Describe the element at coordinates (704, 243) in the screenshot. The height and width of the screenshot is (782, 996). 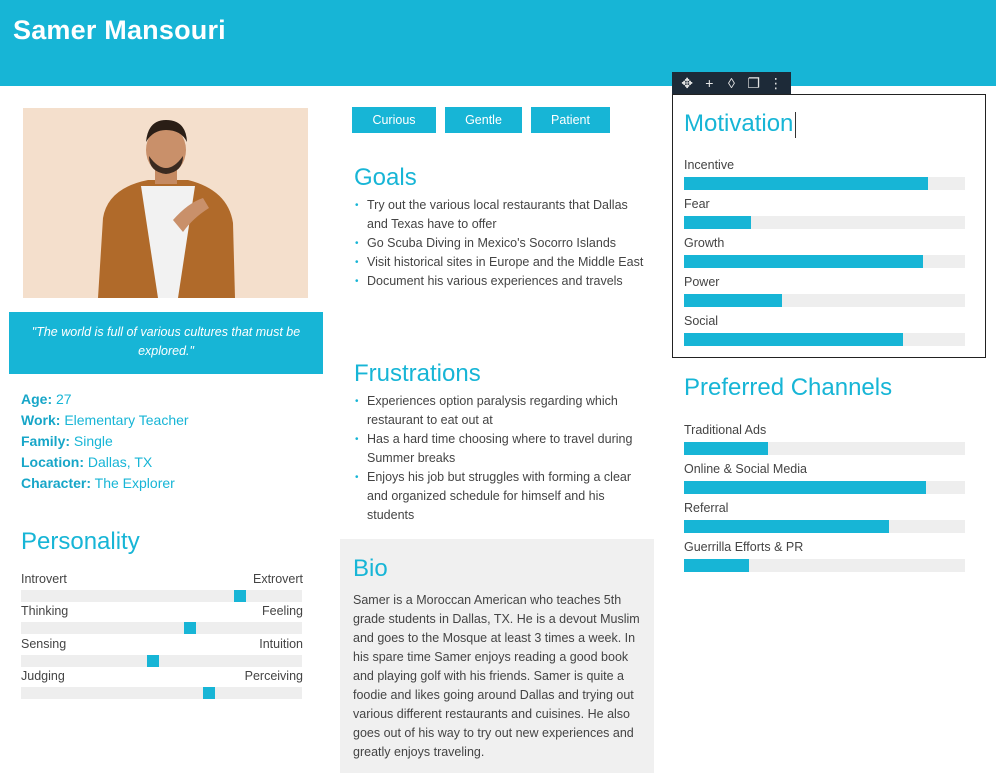
I see `bar-label: Growth` at that location.